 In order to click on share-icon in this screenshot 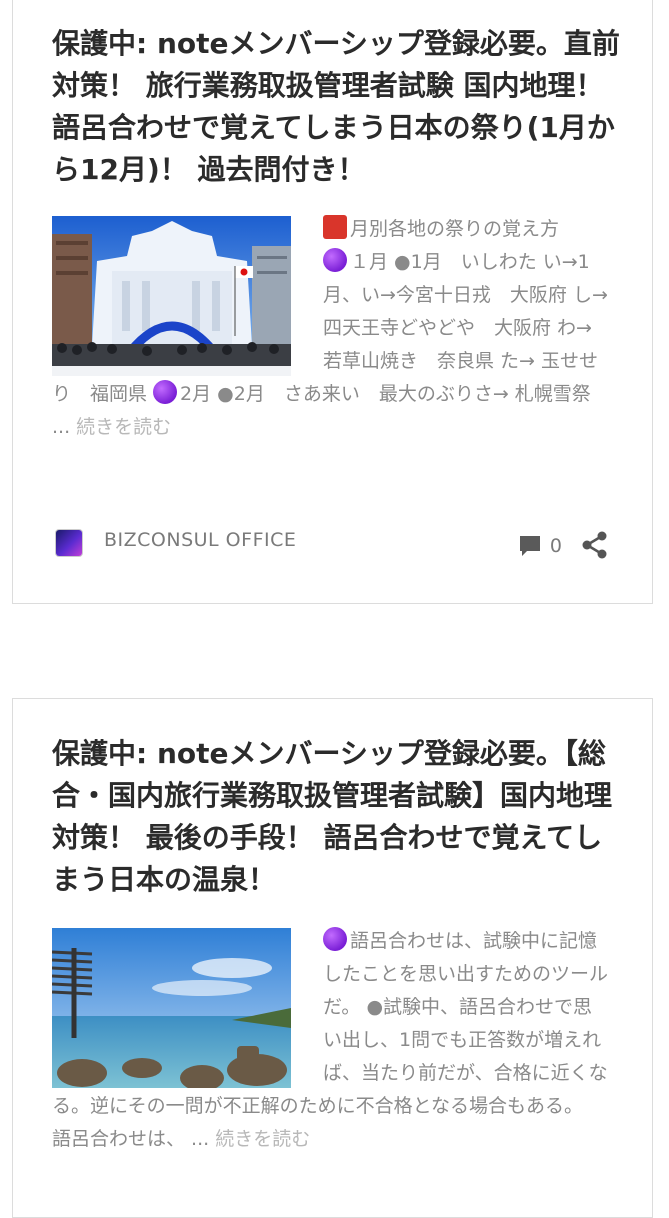, I will do `click(595, 545)`.